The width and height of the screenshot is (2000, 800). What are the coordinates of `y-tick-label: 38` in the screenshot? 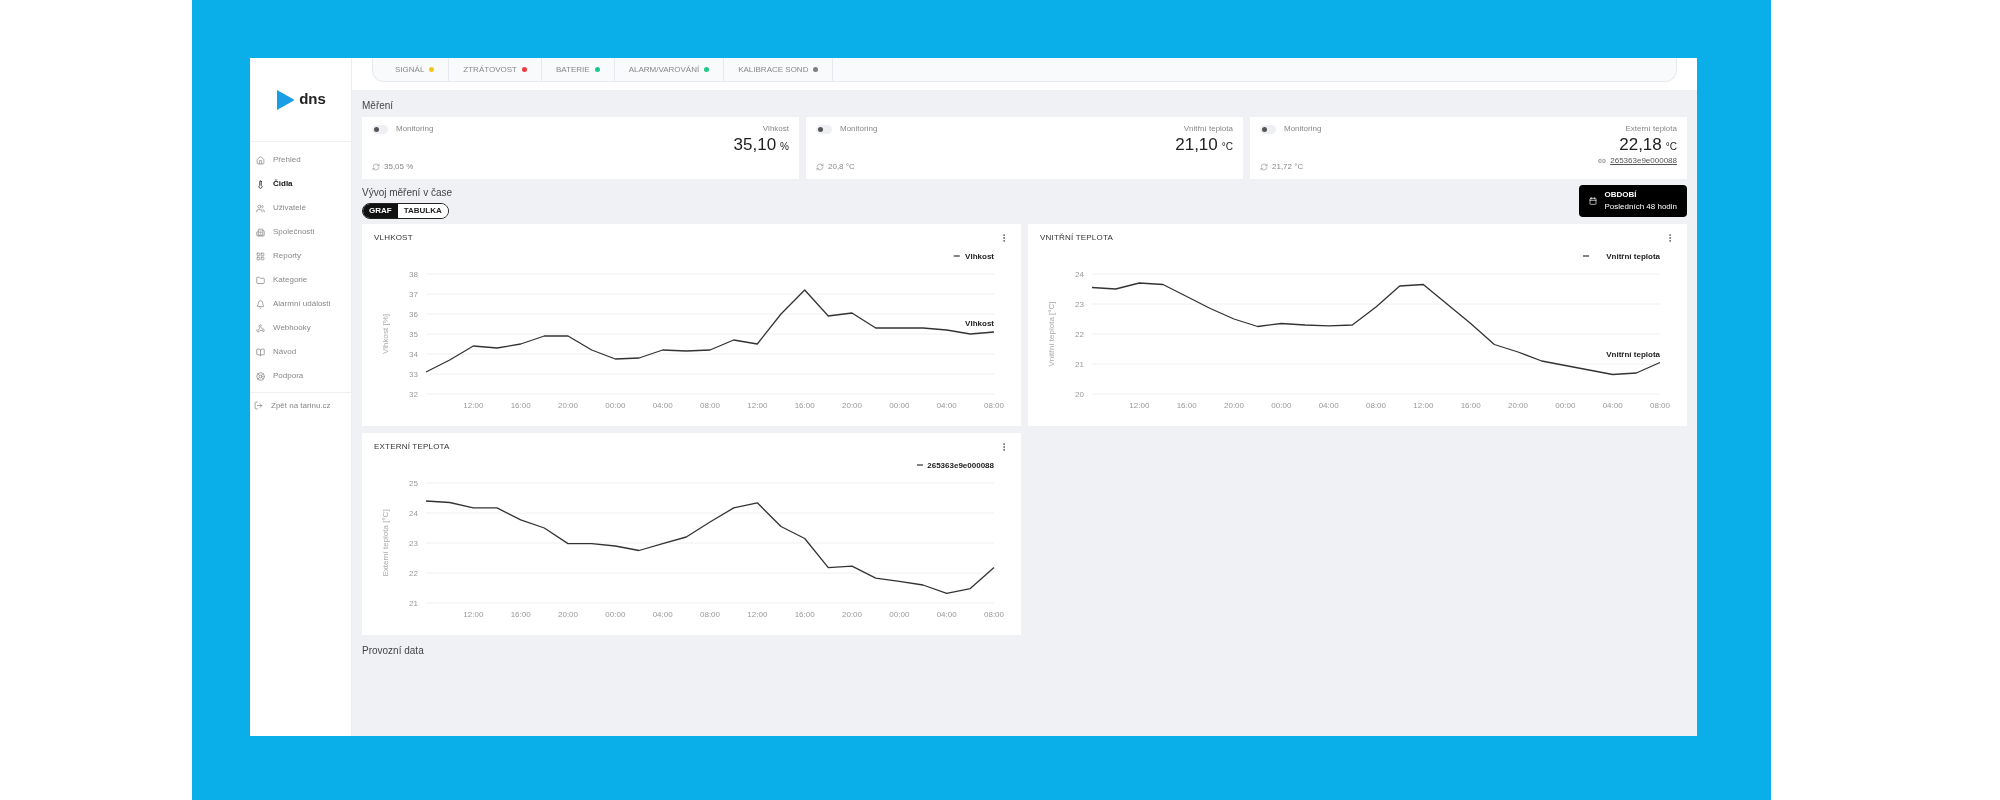 It's located at (413, 274).